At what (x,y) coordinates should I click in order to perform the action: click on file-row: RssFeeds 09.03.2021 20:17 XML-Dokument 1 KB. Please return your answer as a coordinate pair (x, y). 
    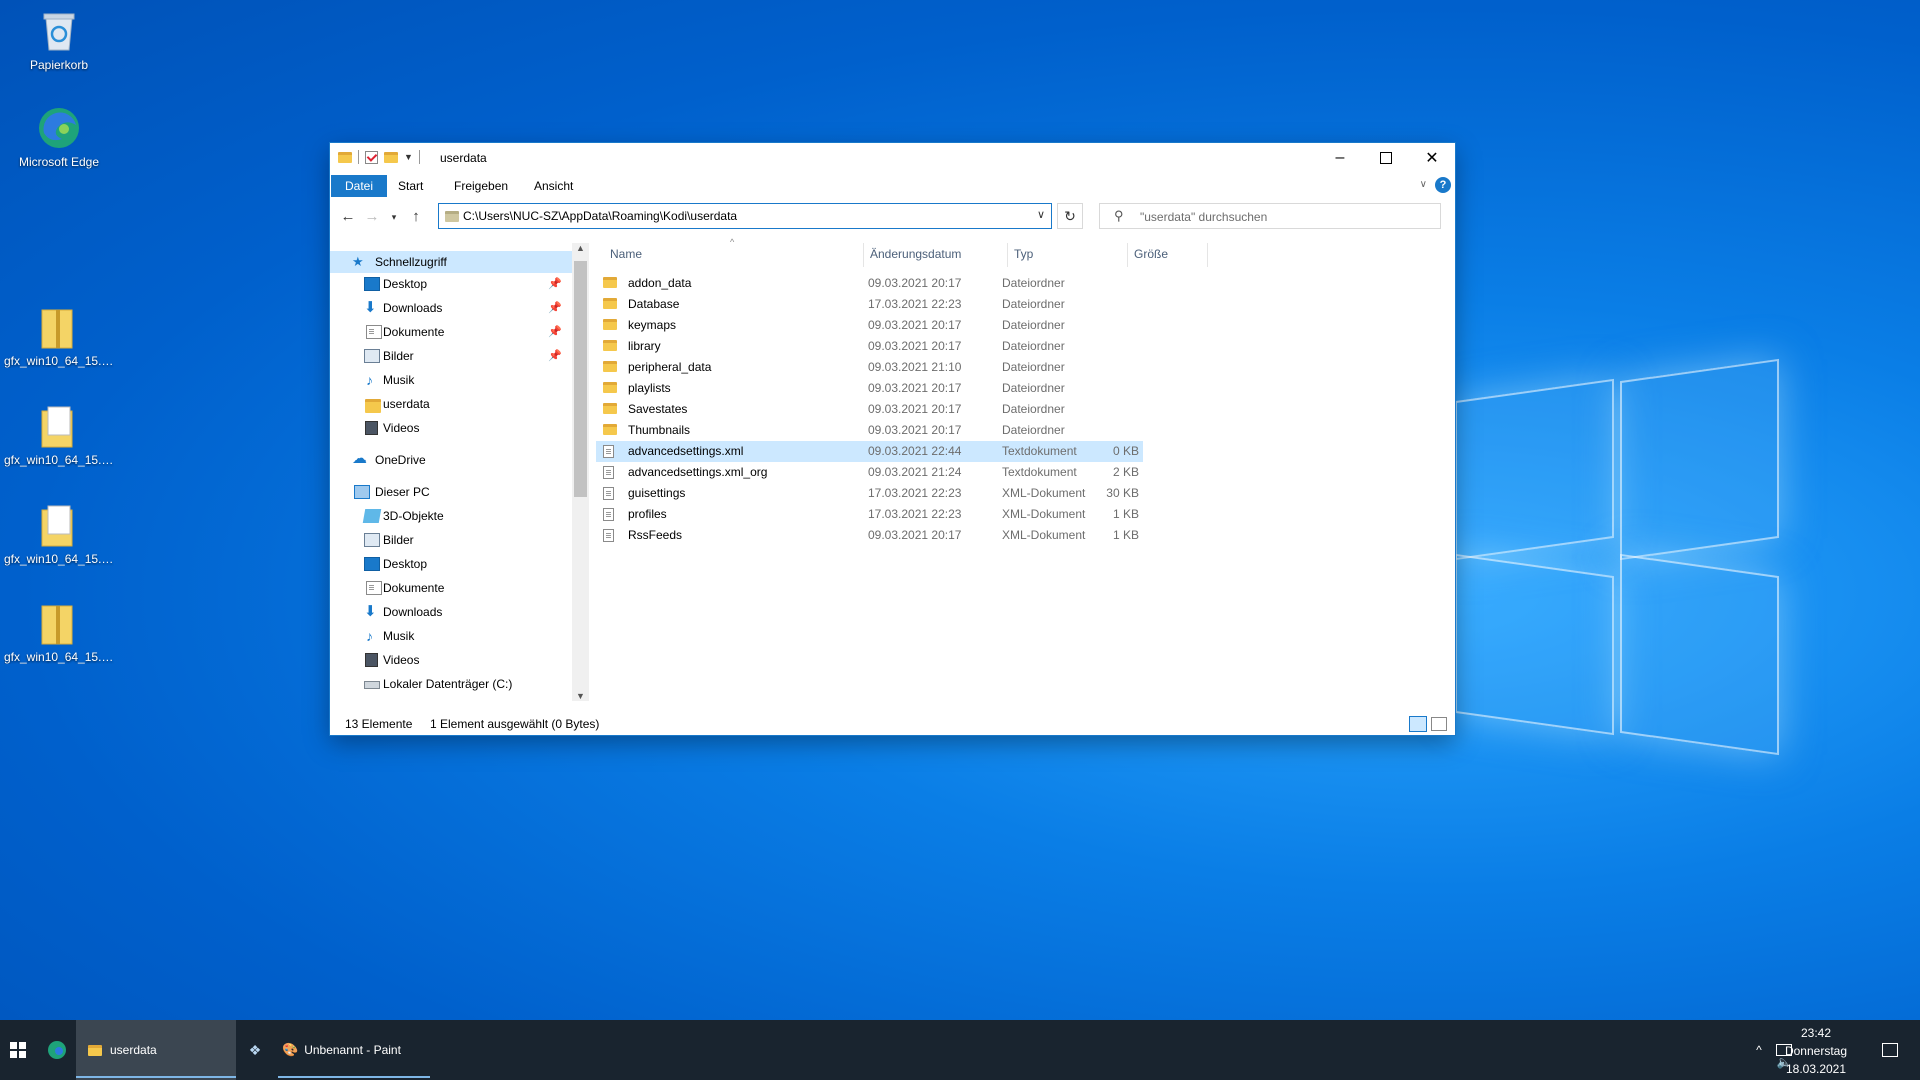
    Looking at the image, I should click on (869, 535).